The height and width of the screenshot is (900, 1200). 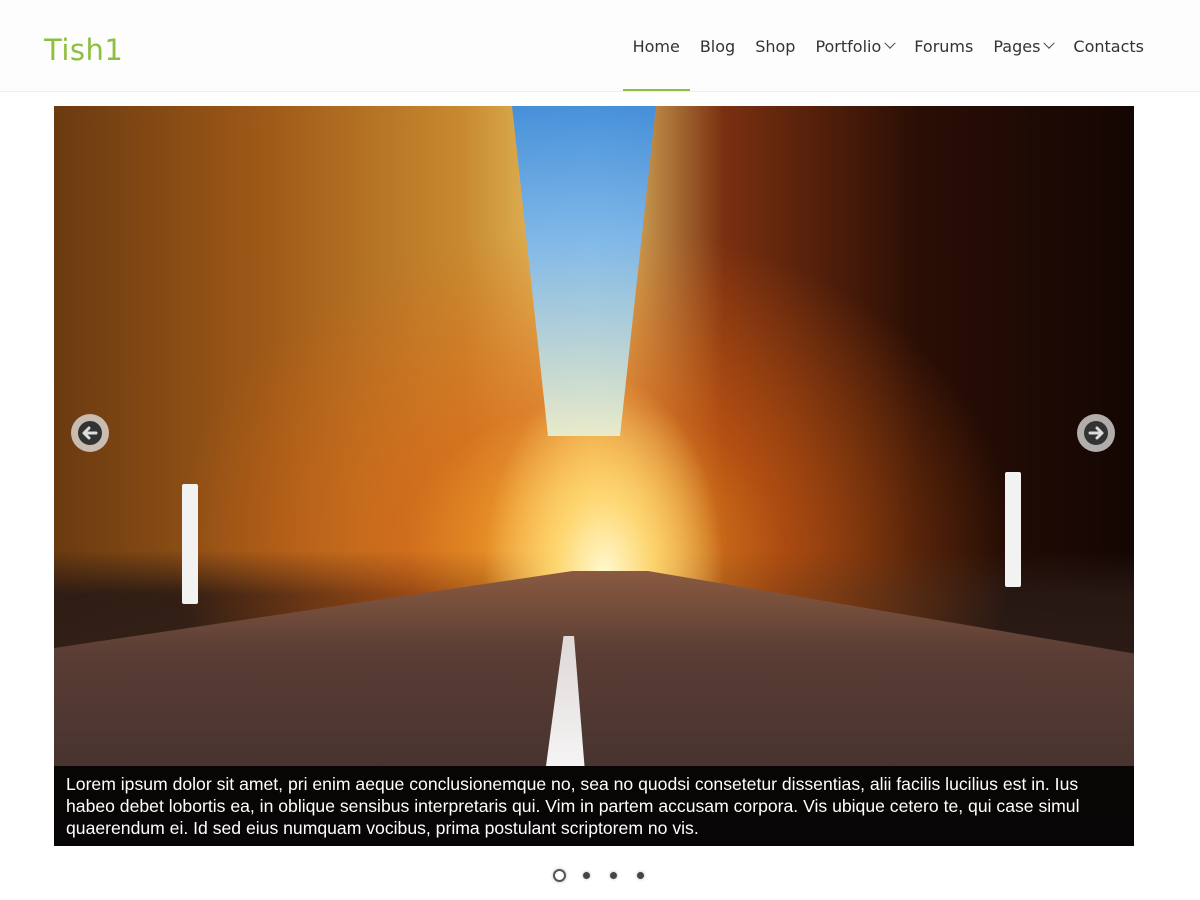 I want to click on nav-item-label: Blog, so click(x=717, y=46).